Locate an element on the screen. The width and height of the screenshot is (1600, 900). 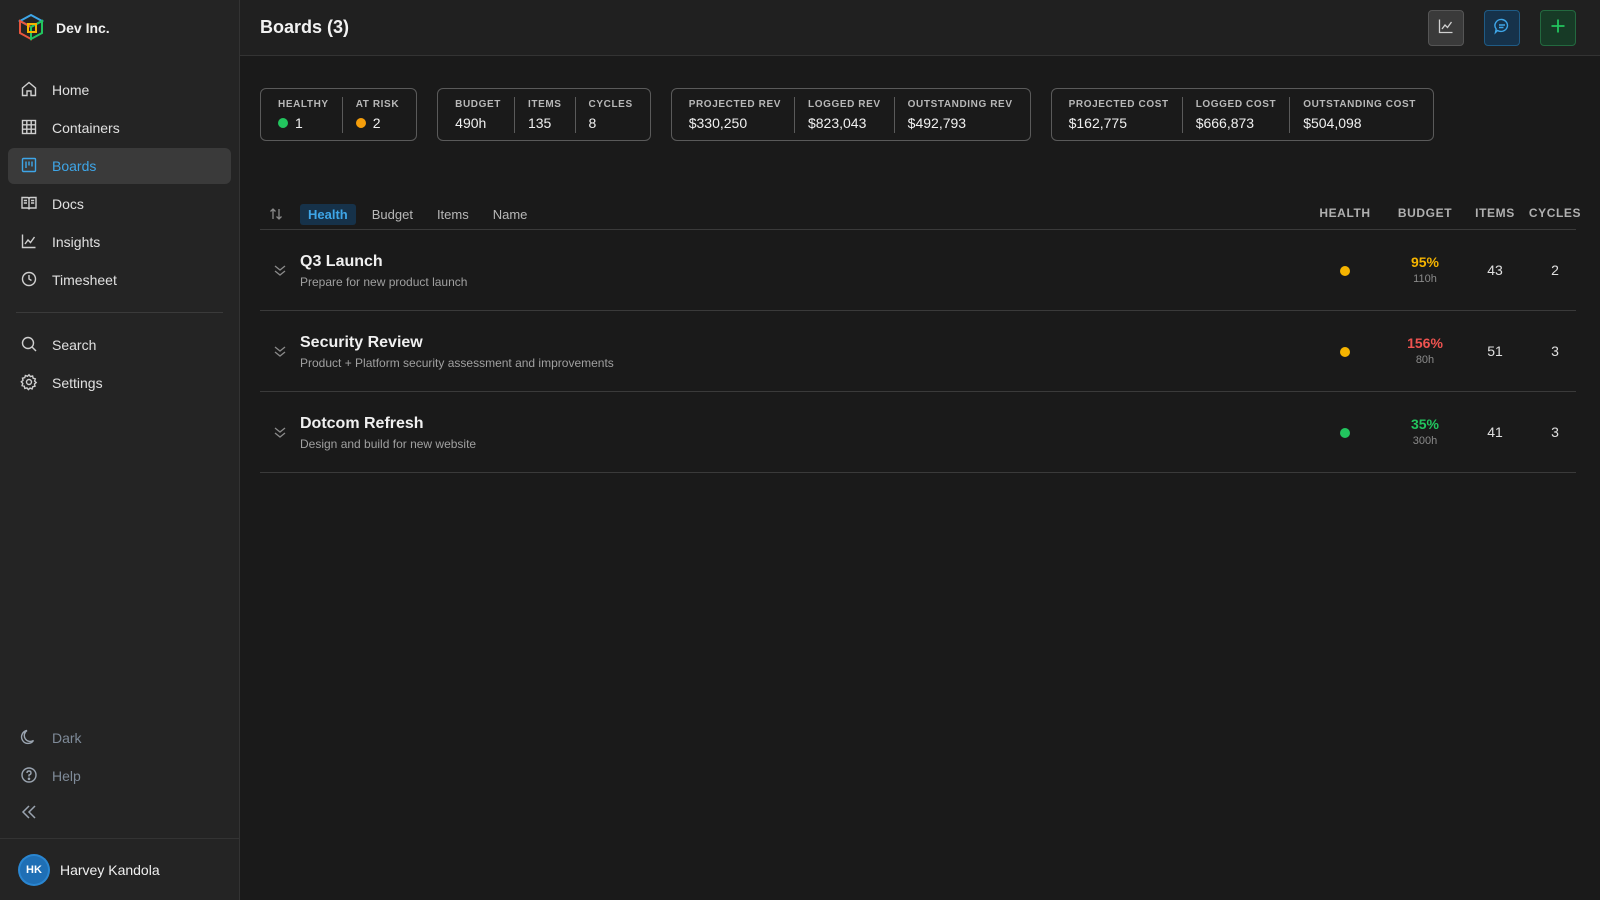
add-board-button is located at coordinates (1558, 27).